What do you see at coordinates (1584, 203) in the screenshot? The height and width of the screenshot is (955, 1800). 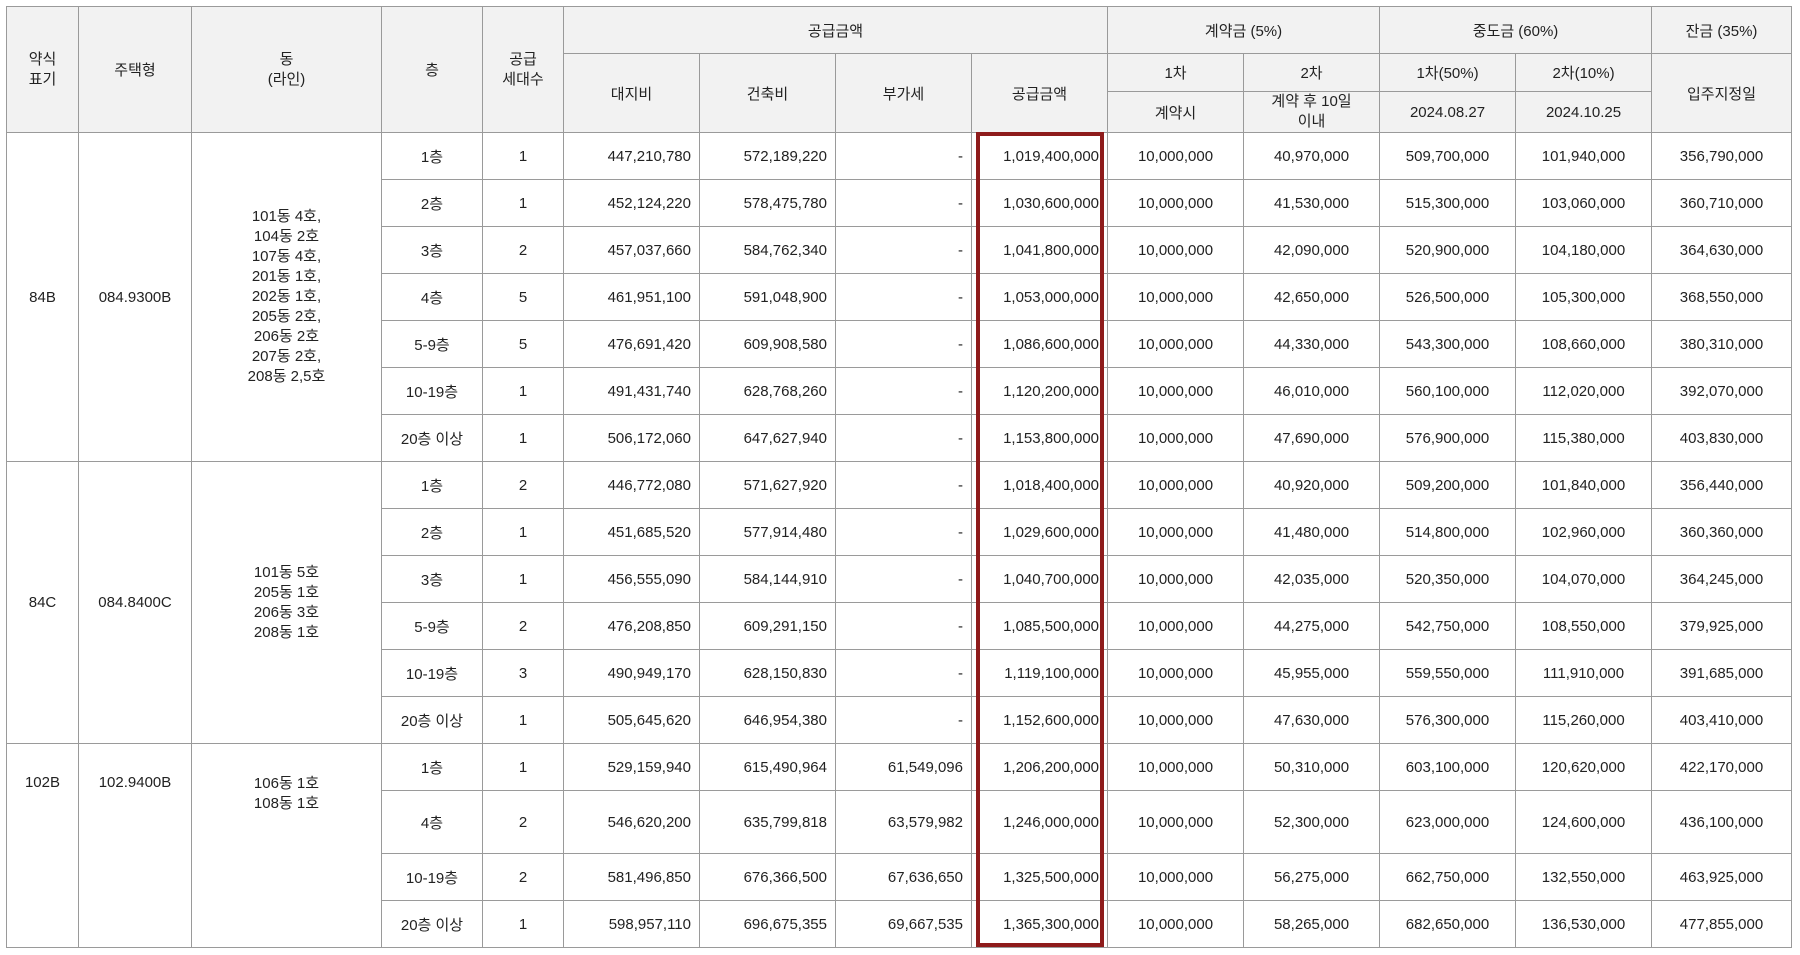 I see `interim-2nd-cell: 103,060,000` at bounding box center [1584, 203].